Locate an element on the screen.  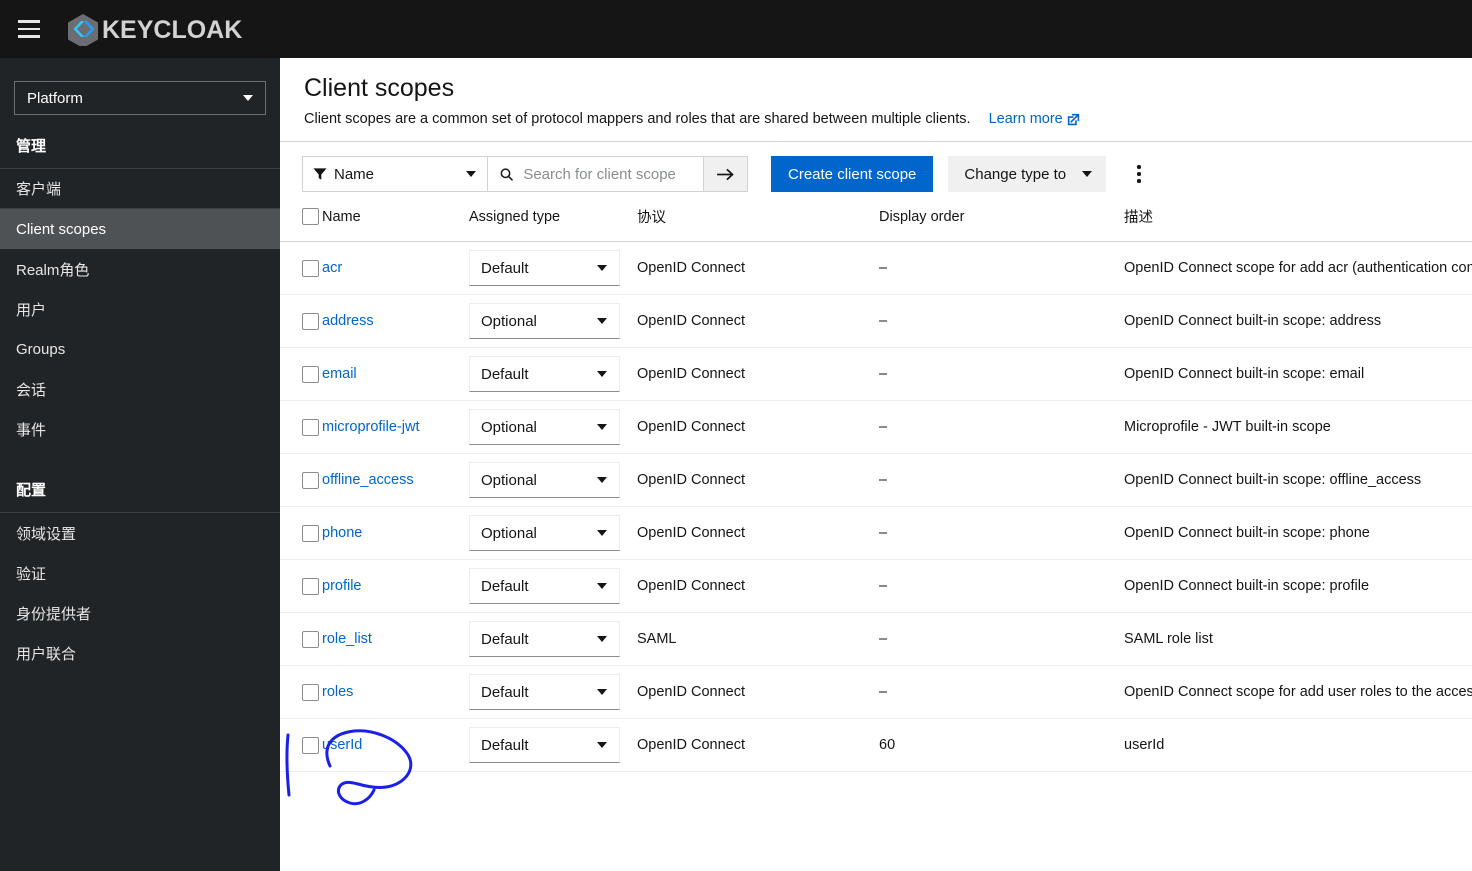
hamburger-icon is located at coordinates (29, 29).